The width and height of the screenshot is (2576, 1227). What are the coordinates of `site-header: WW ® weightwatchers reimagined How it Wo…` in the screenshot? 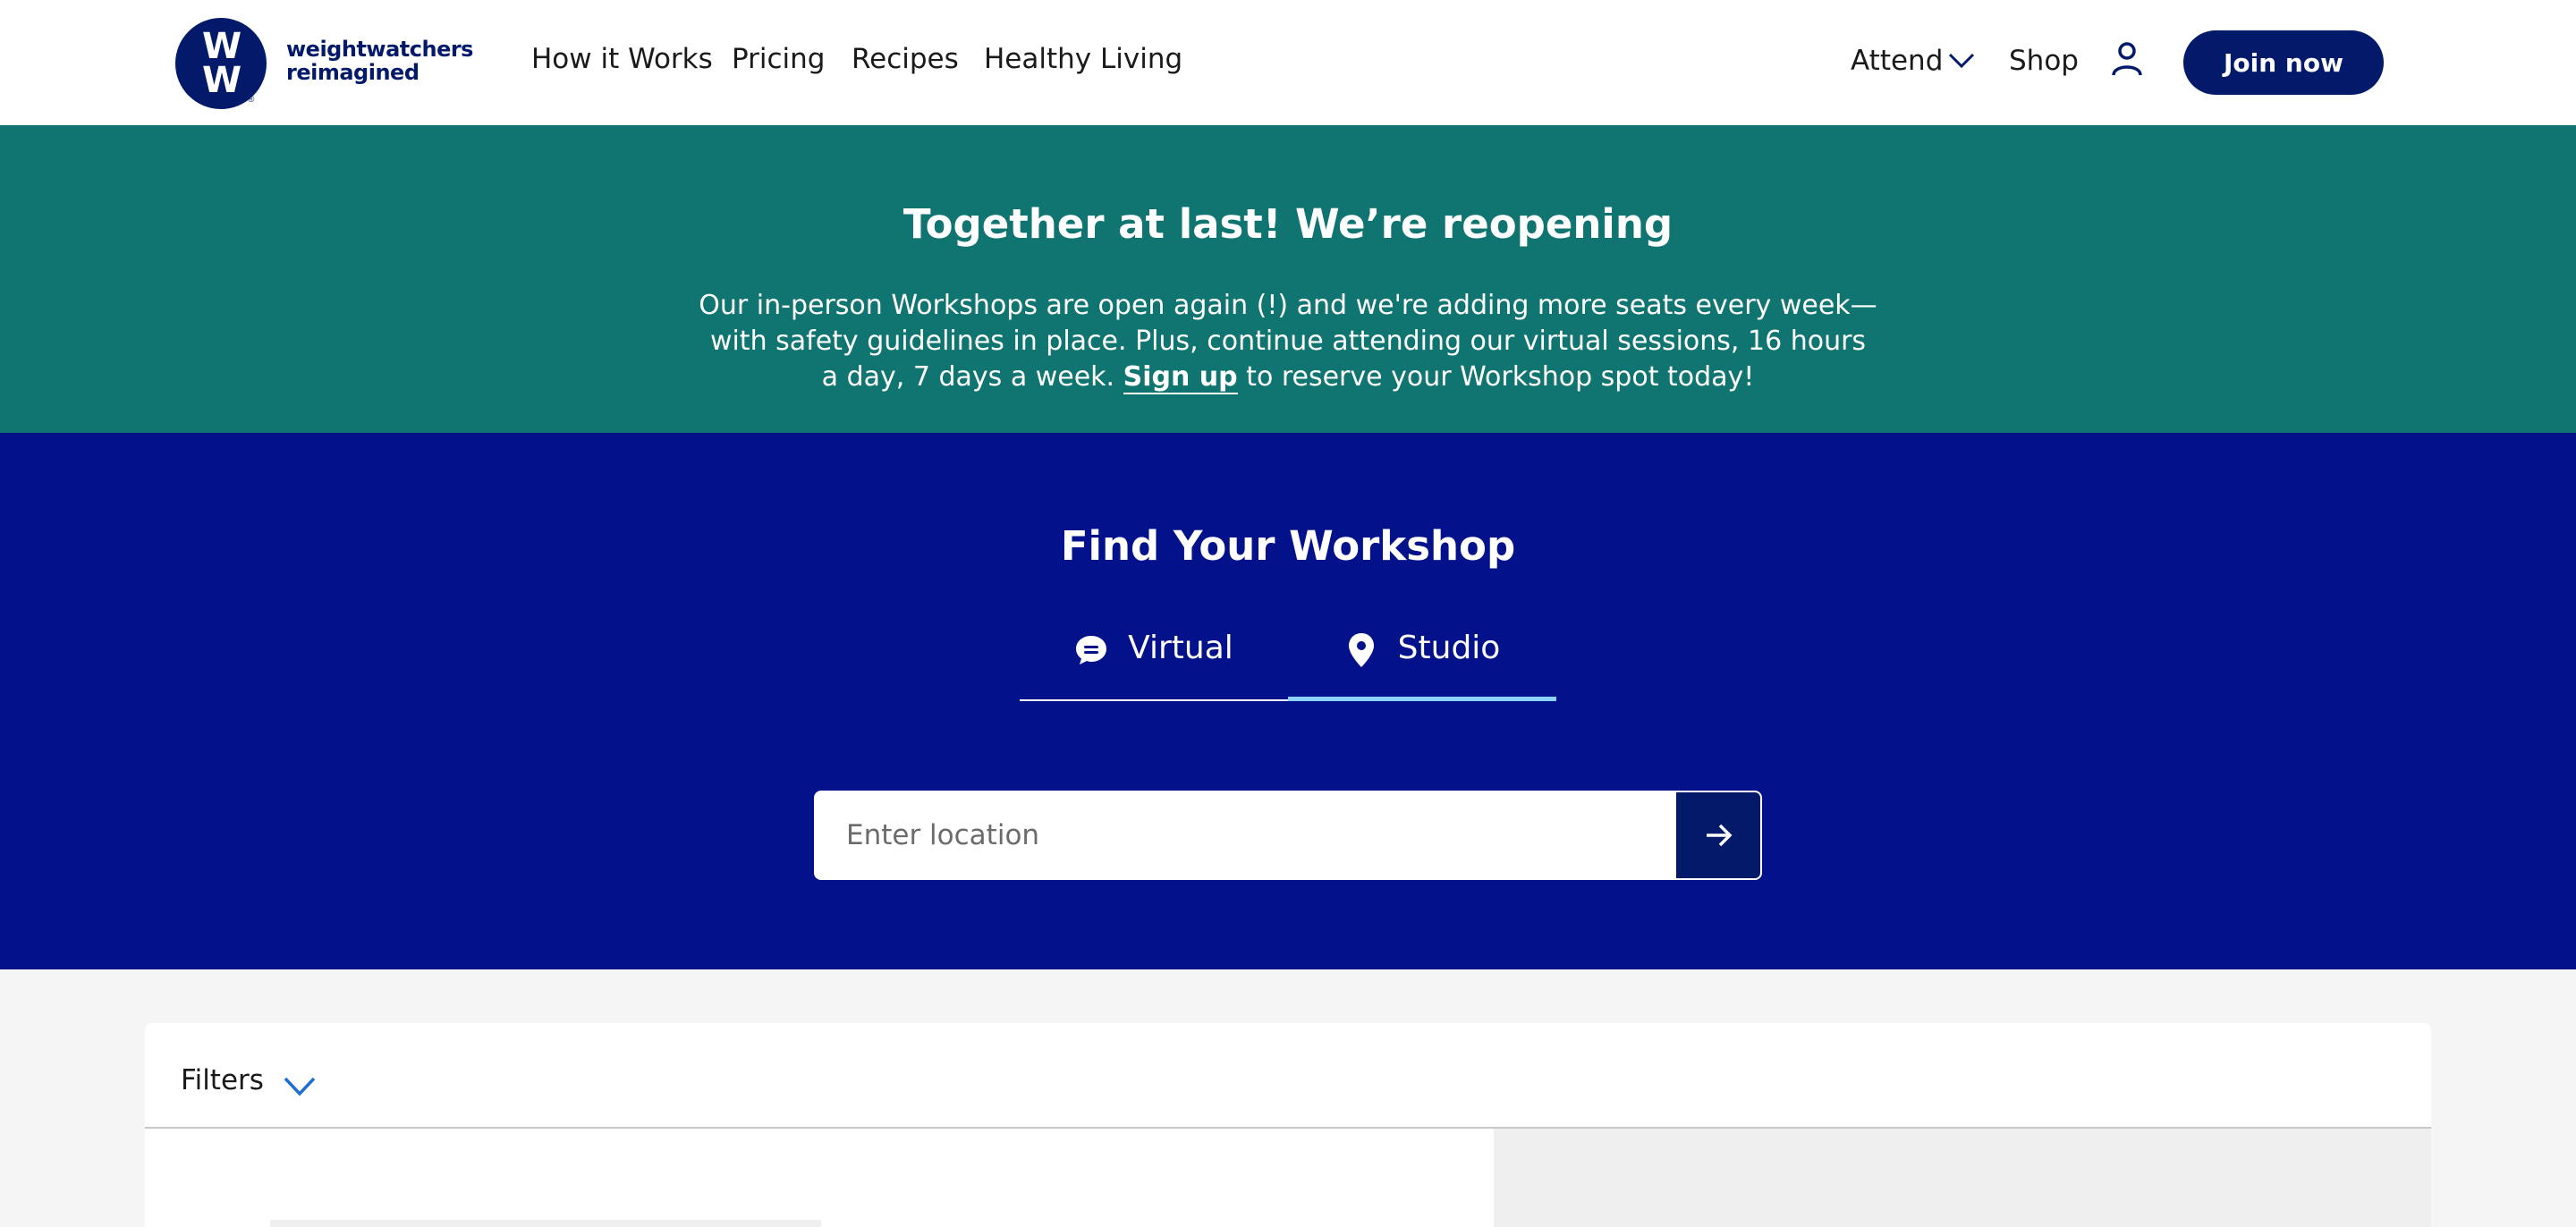 It's located at (1288, 63).